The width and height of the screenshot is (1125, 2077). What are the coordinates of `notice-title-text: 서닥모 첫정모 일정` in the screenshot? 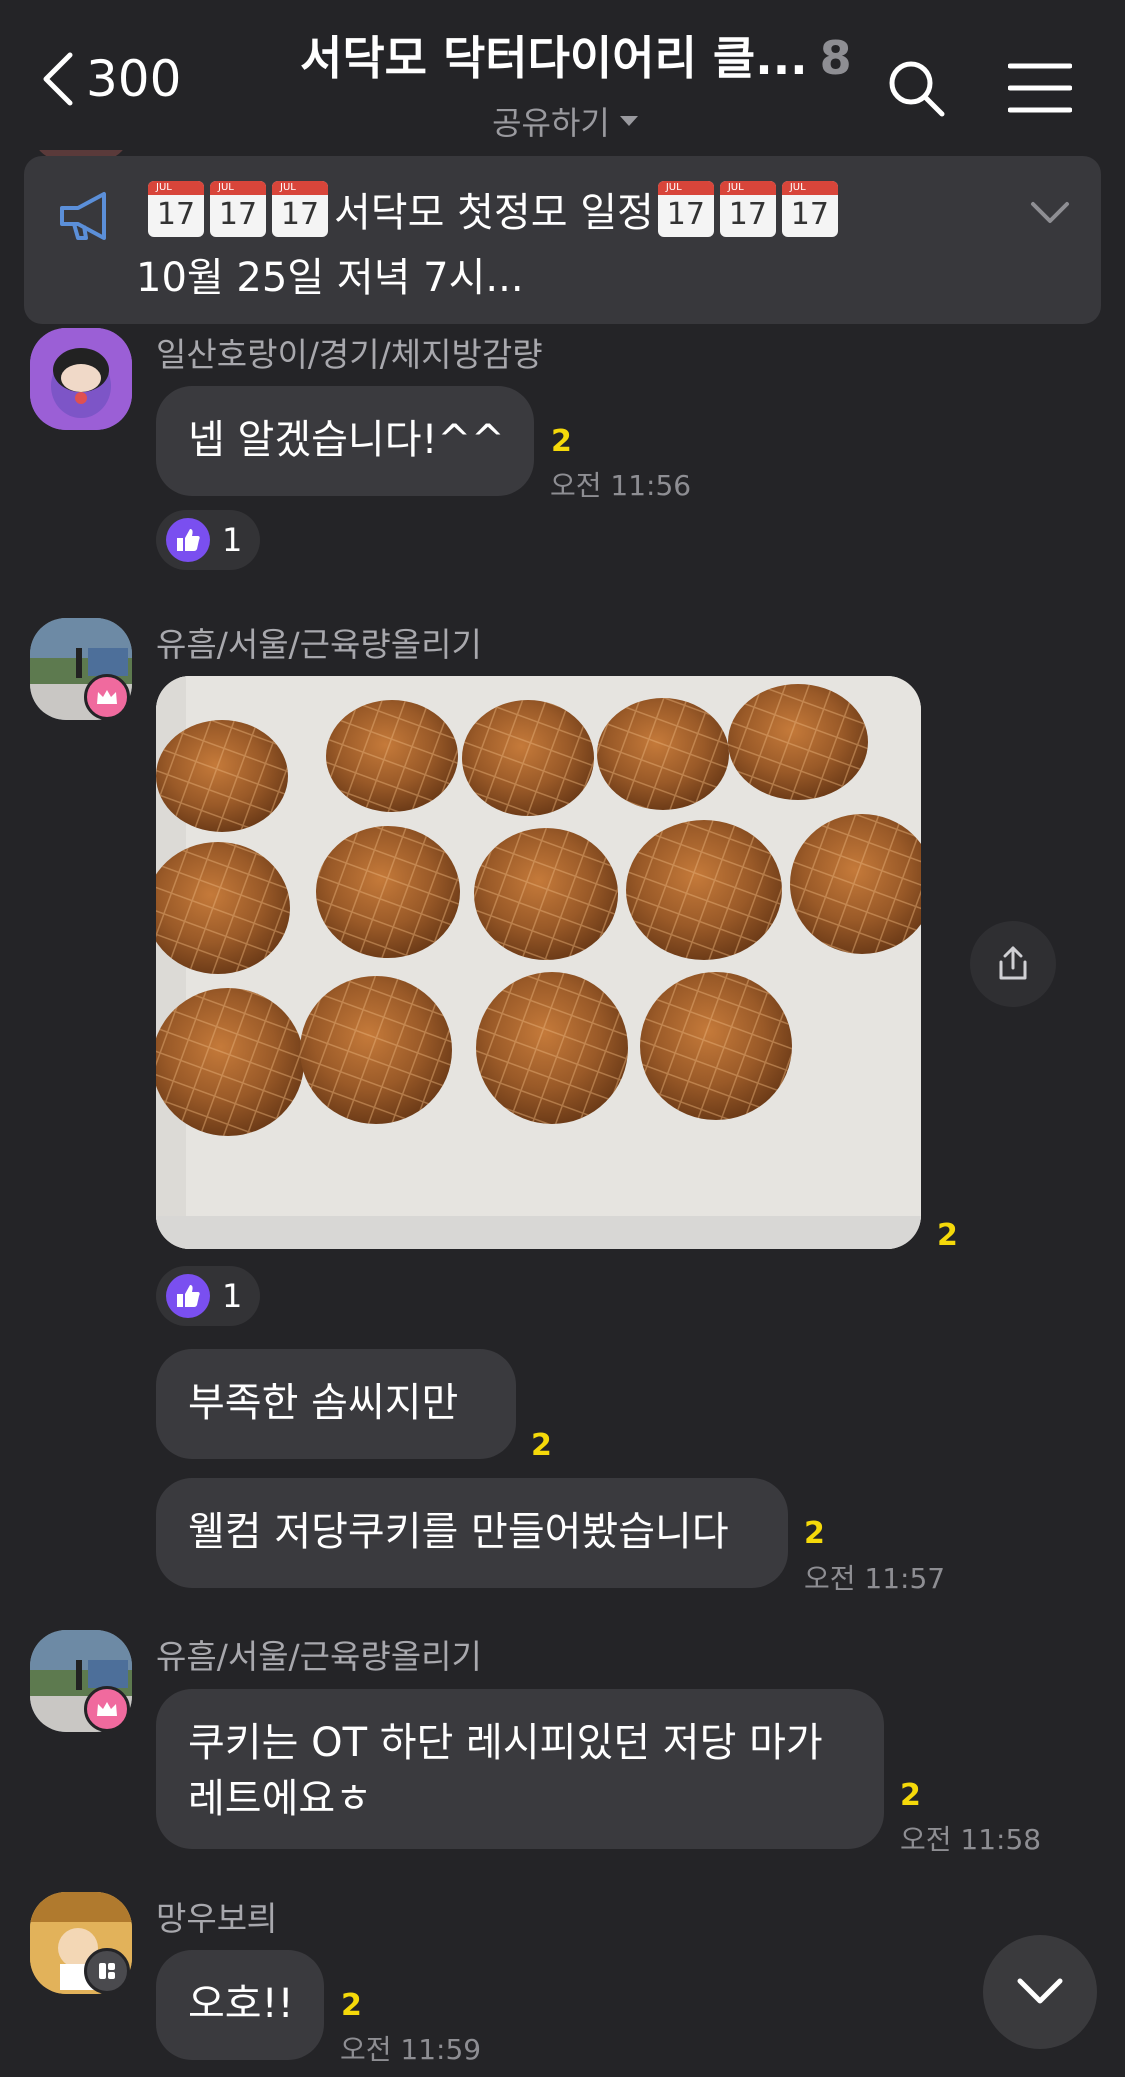 It's located at (494, 213).